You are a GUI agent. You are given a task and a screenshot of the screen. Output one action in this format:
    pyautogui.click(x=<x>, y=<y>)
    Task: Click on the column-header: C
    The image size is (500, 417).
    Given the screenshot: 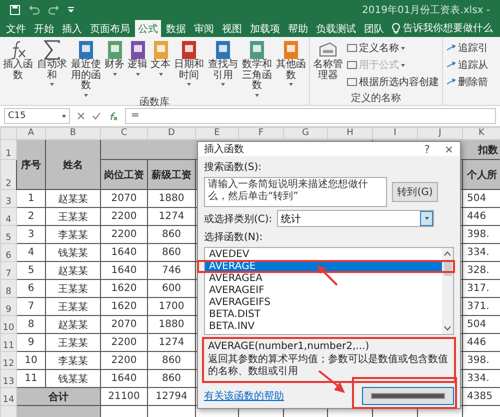 What is the action you would take?
    pyautogui.click(x=124, y=134)
    